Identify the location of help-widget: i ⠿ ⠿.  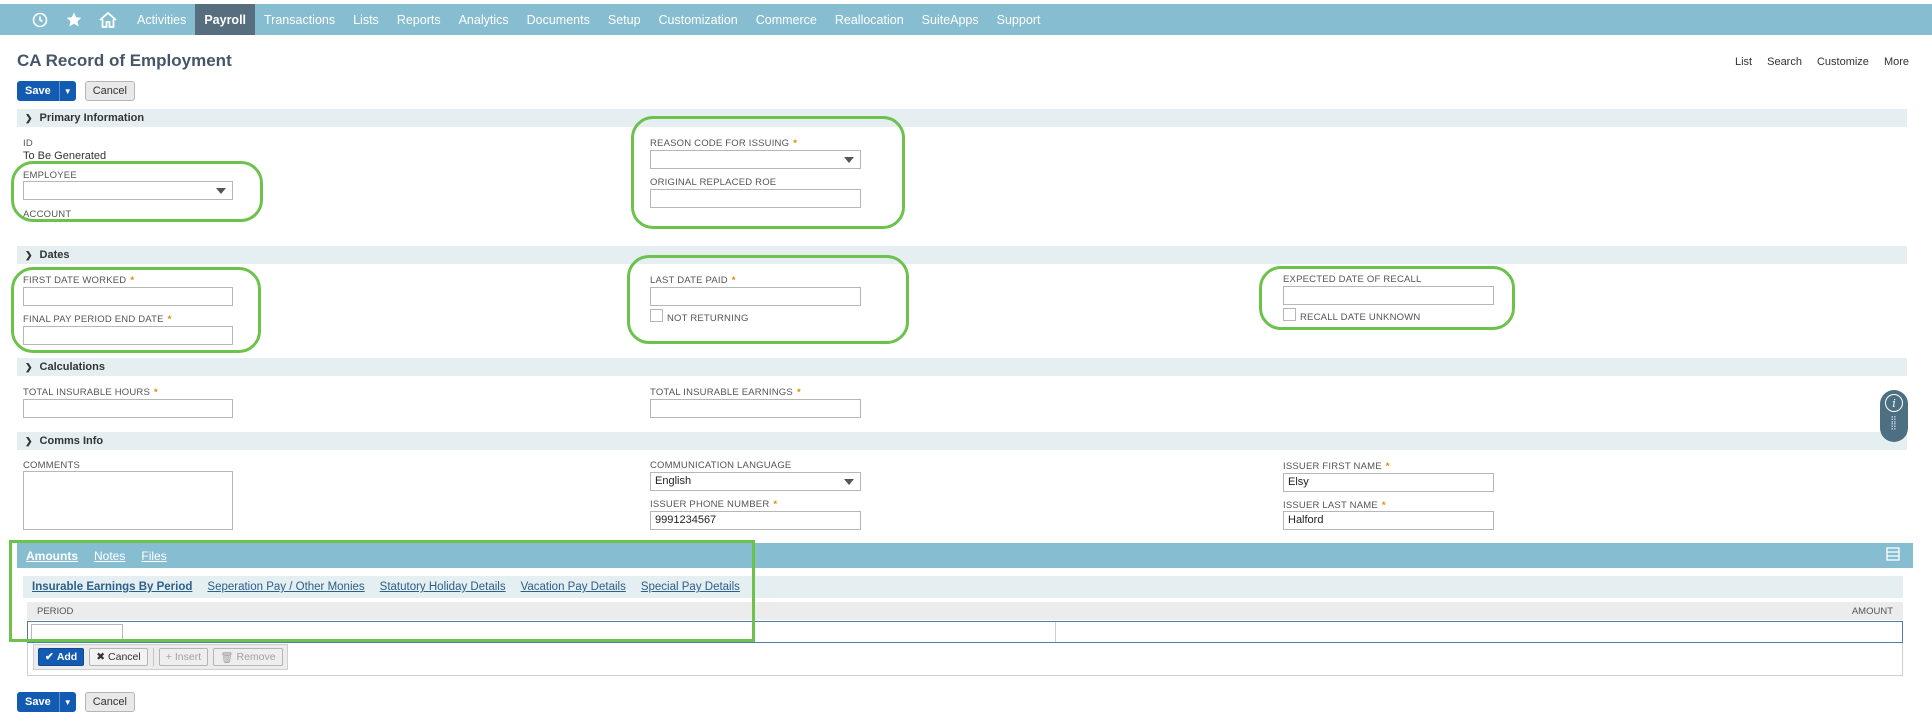
(1894, 416).